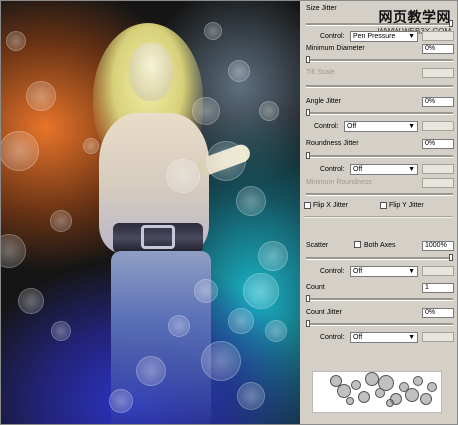  Describe the element at coordinates (332, 271) in the screenshot. I see `scatter-control-label: Control:` at that location.